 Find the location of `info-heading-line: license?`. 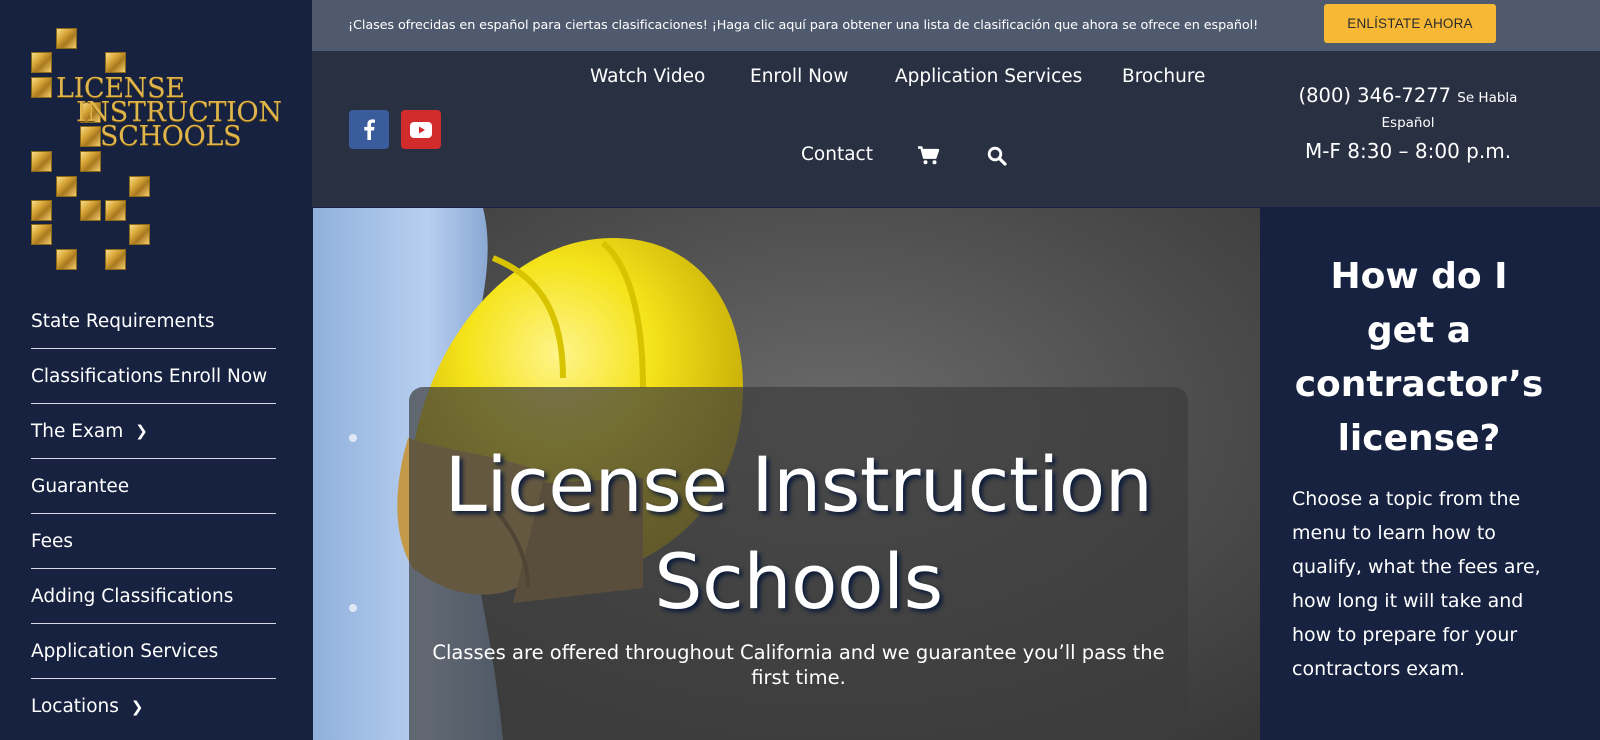

info-heading-line: license? is located at coordinates (1419, 438).